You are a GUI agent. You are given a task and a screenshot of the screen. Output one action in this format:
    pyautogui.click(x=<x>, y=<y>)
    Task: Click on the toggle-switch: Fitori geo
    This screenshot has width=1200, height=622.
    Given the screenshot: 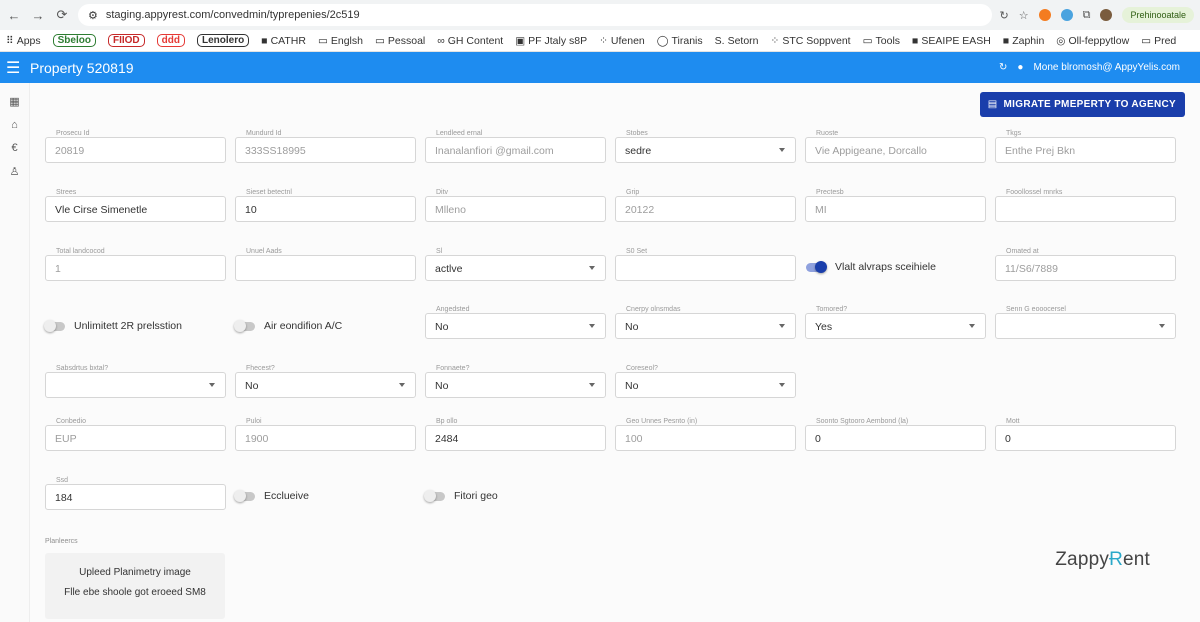 What is the action you would take?
    pyautogui.click(x=461, y=495)
    